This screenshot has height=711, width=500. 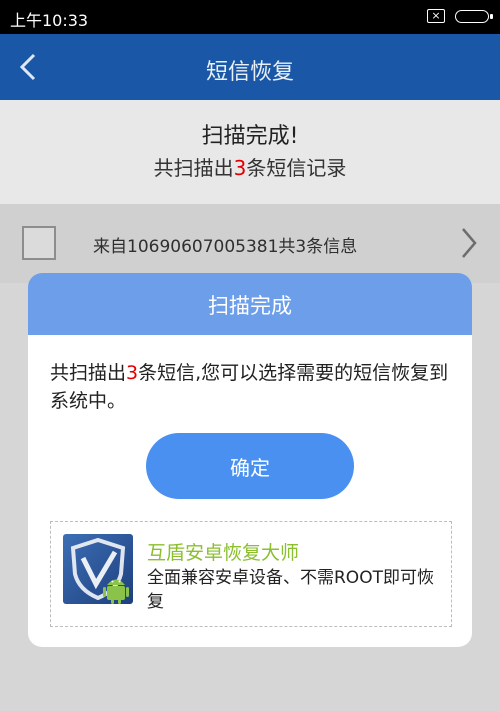 What do you see at coordinates (436, 16) in the screenshot?
I see `x-box-icon: ×` at bounding box center [436, 16].